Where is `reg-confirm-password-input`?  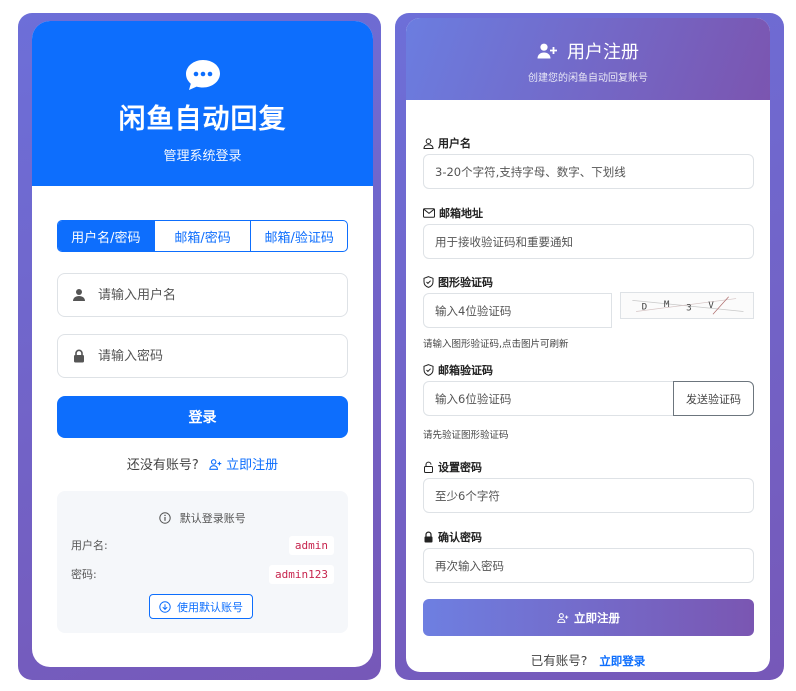
reg-confirm-password-input is located at coordinates (594, 565).